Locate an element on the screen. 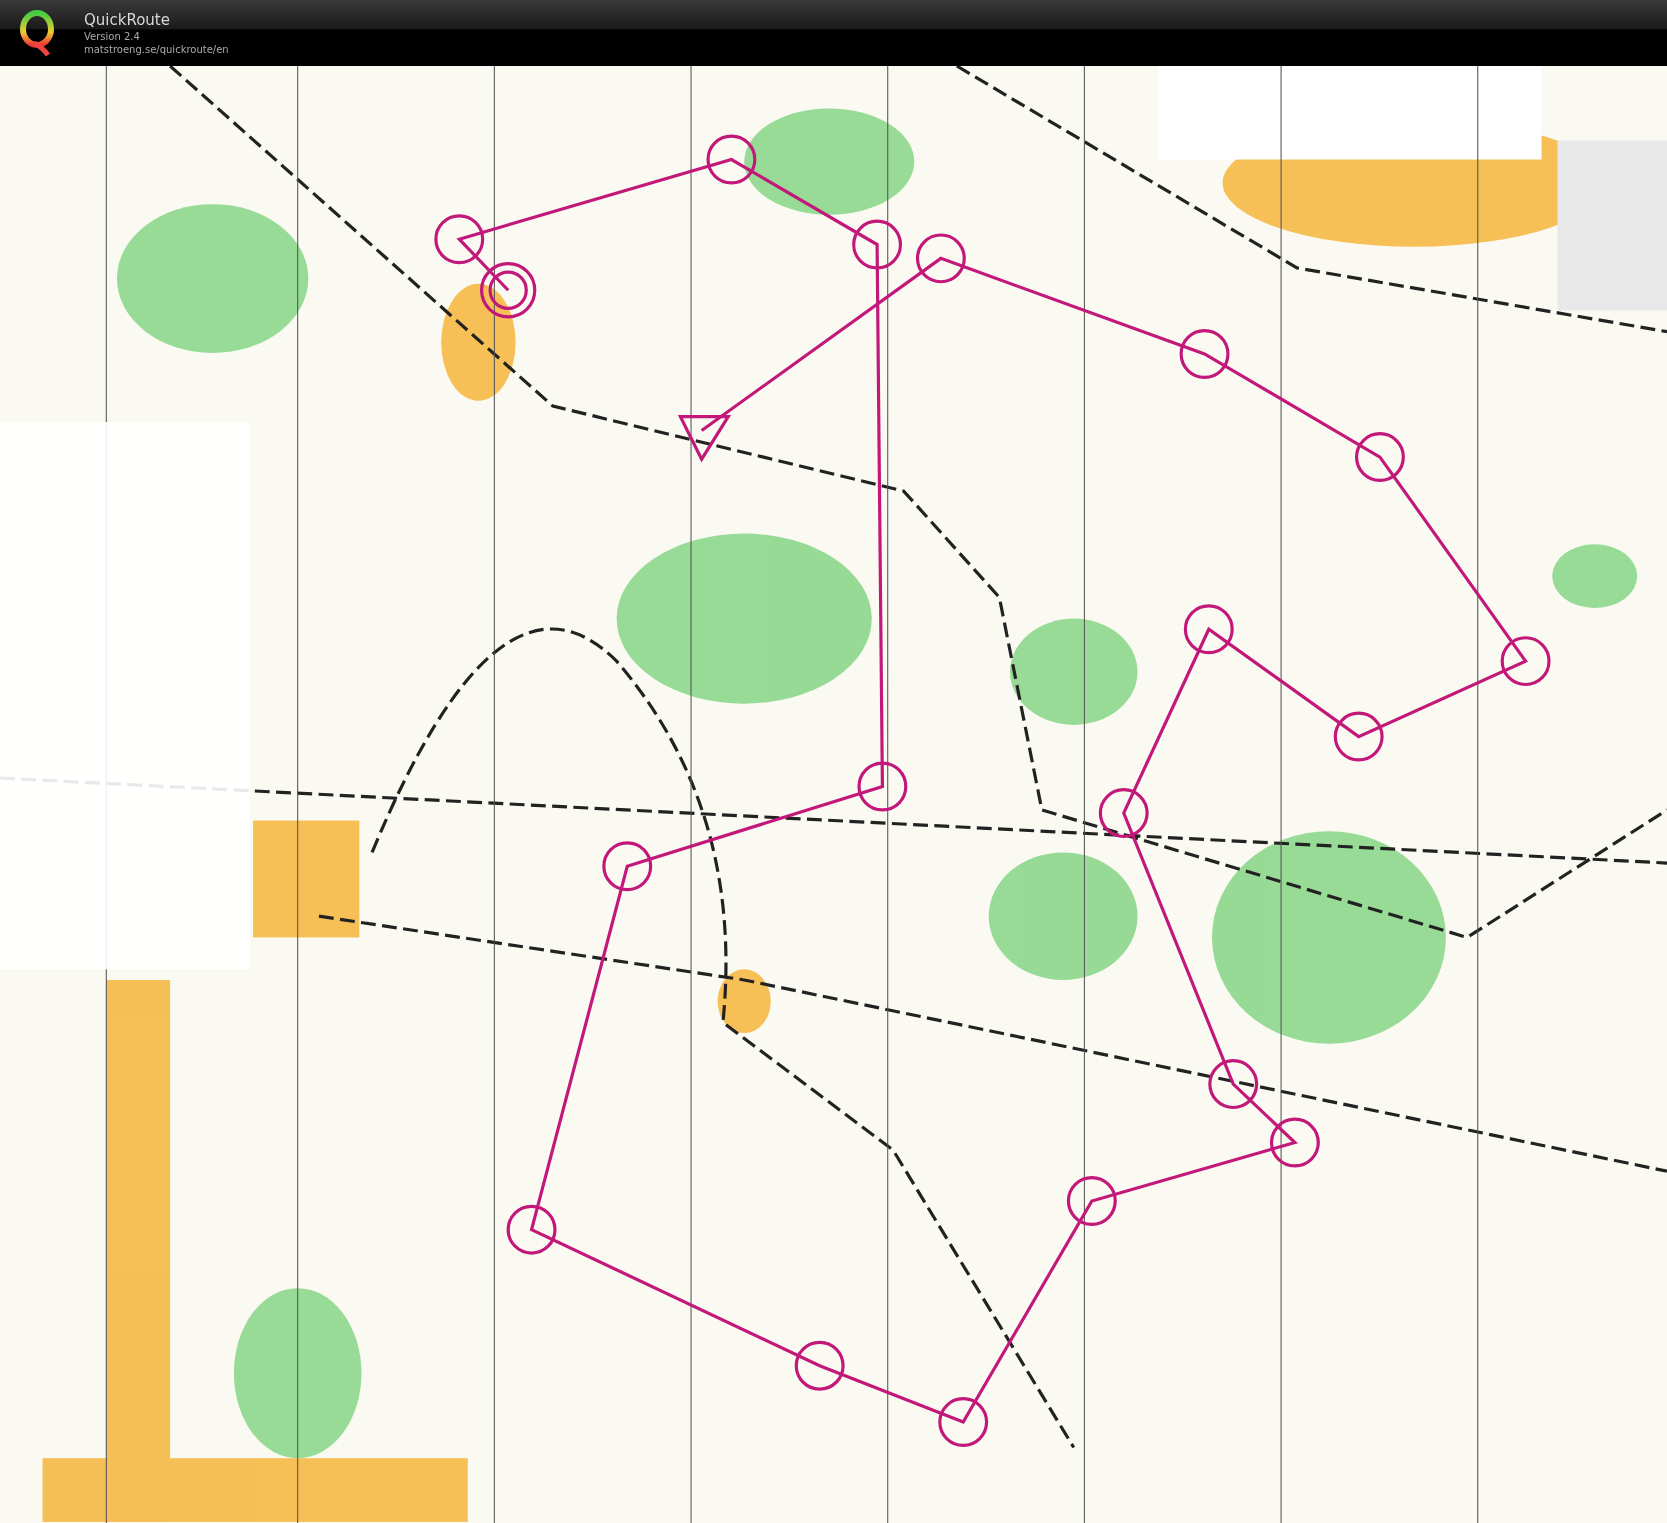  app-title: QuickRoute is located at coordinates (127, 20).